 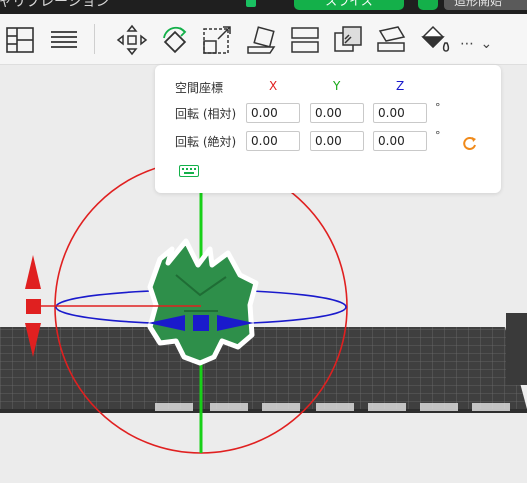 I want to click on main-toolbar: ⋯ ⌄, so click(x=263, y=39).